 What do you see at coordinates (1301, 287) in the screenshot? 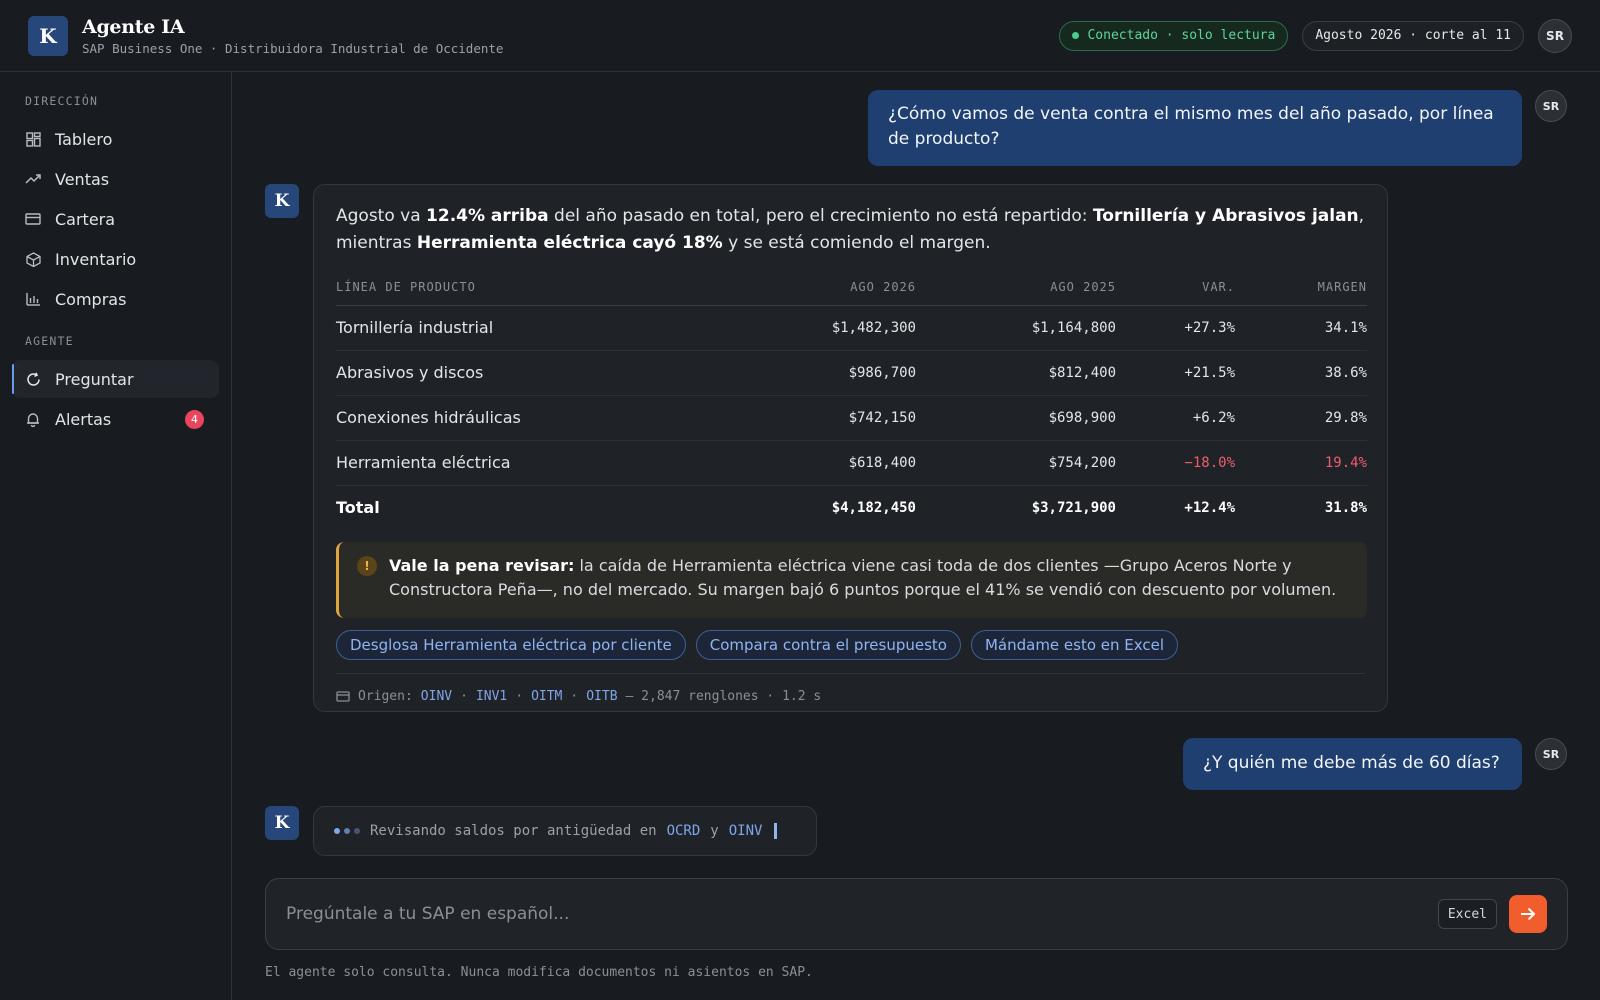
I see `column-header: MARGEN` at bounding box center [1301, 287].